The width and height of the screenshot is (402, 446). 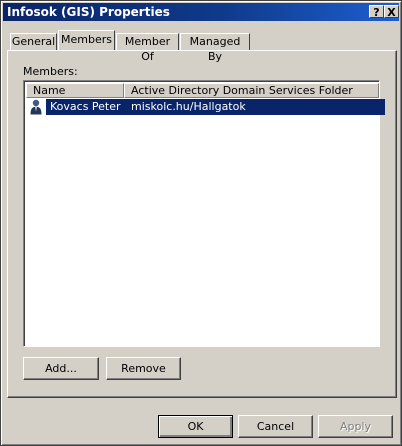 I want to click on member-folder: miskolc.hu/Hallgatok, so click(x=255, y=107).